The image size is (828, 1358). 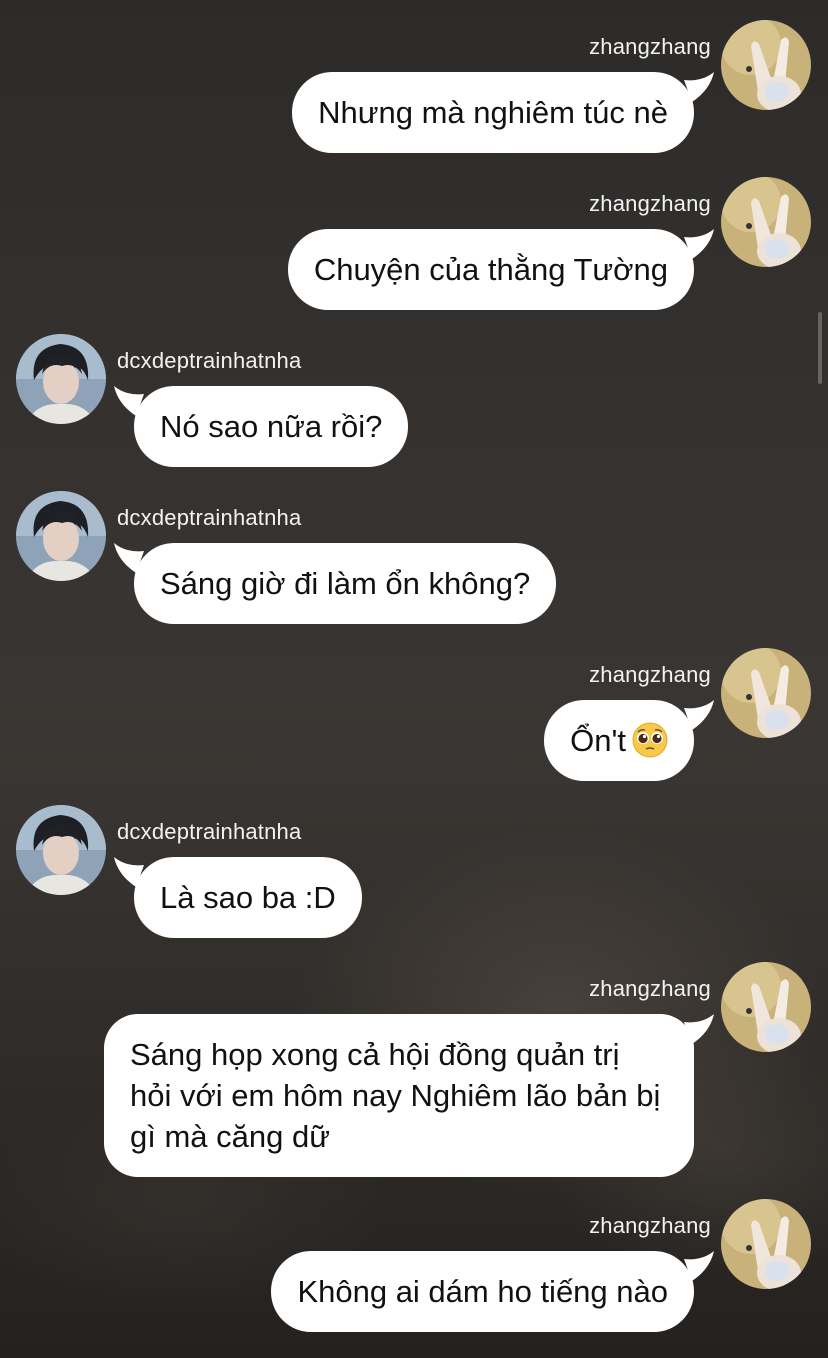 I want to click on message-bubble: Ổn't, so click(x=619, y=740).